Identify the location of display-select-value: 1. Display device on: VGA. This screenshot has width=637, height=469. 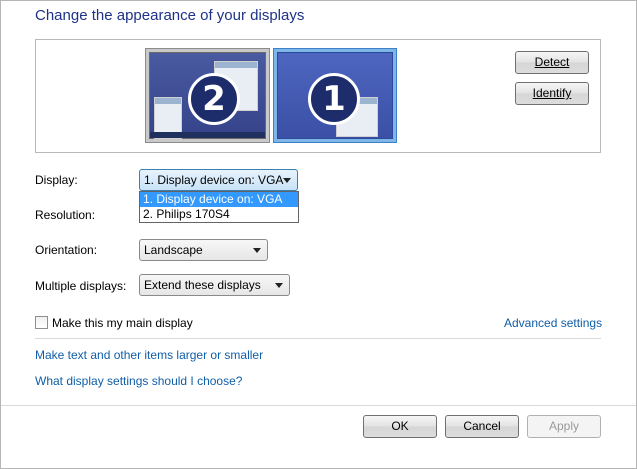
(214, 180).